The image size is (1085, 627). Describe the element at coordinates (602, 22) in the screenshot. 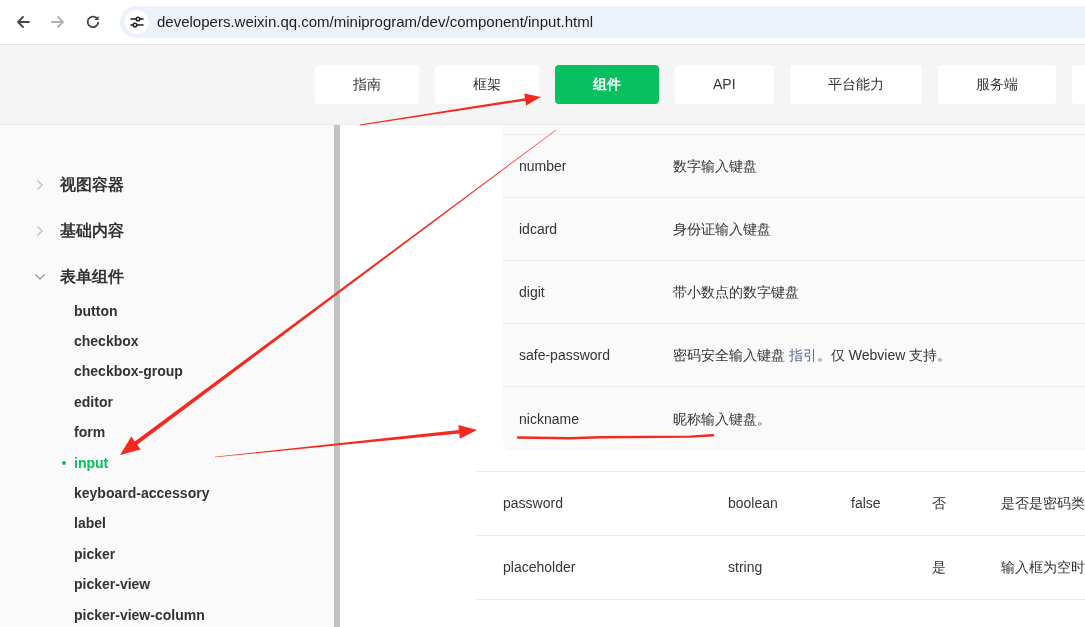

I see `address-bar: developers.weixin.qq.com/miniprogram/dev/component/input.html` at that location.